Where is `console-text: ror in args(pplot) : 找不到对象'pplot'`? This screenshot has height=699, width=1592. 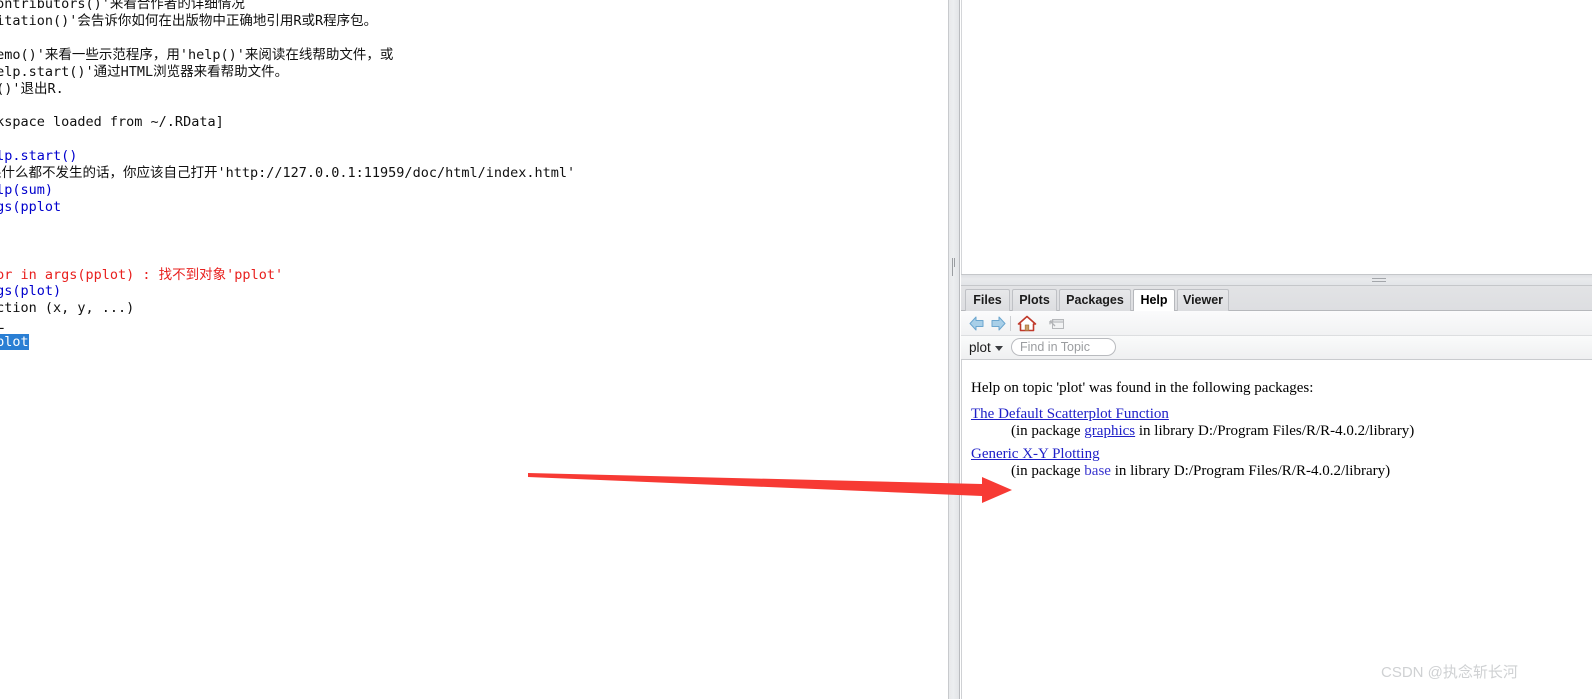
console-text: ror in args(pplot) : 找不到对象'pplot' is located at coordinates (142, 274).